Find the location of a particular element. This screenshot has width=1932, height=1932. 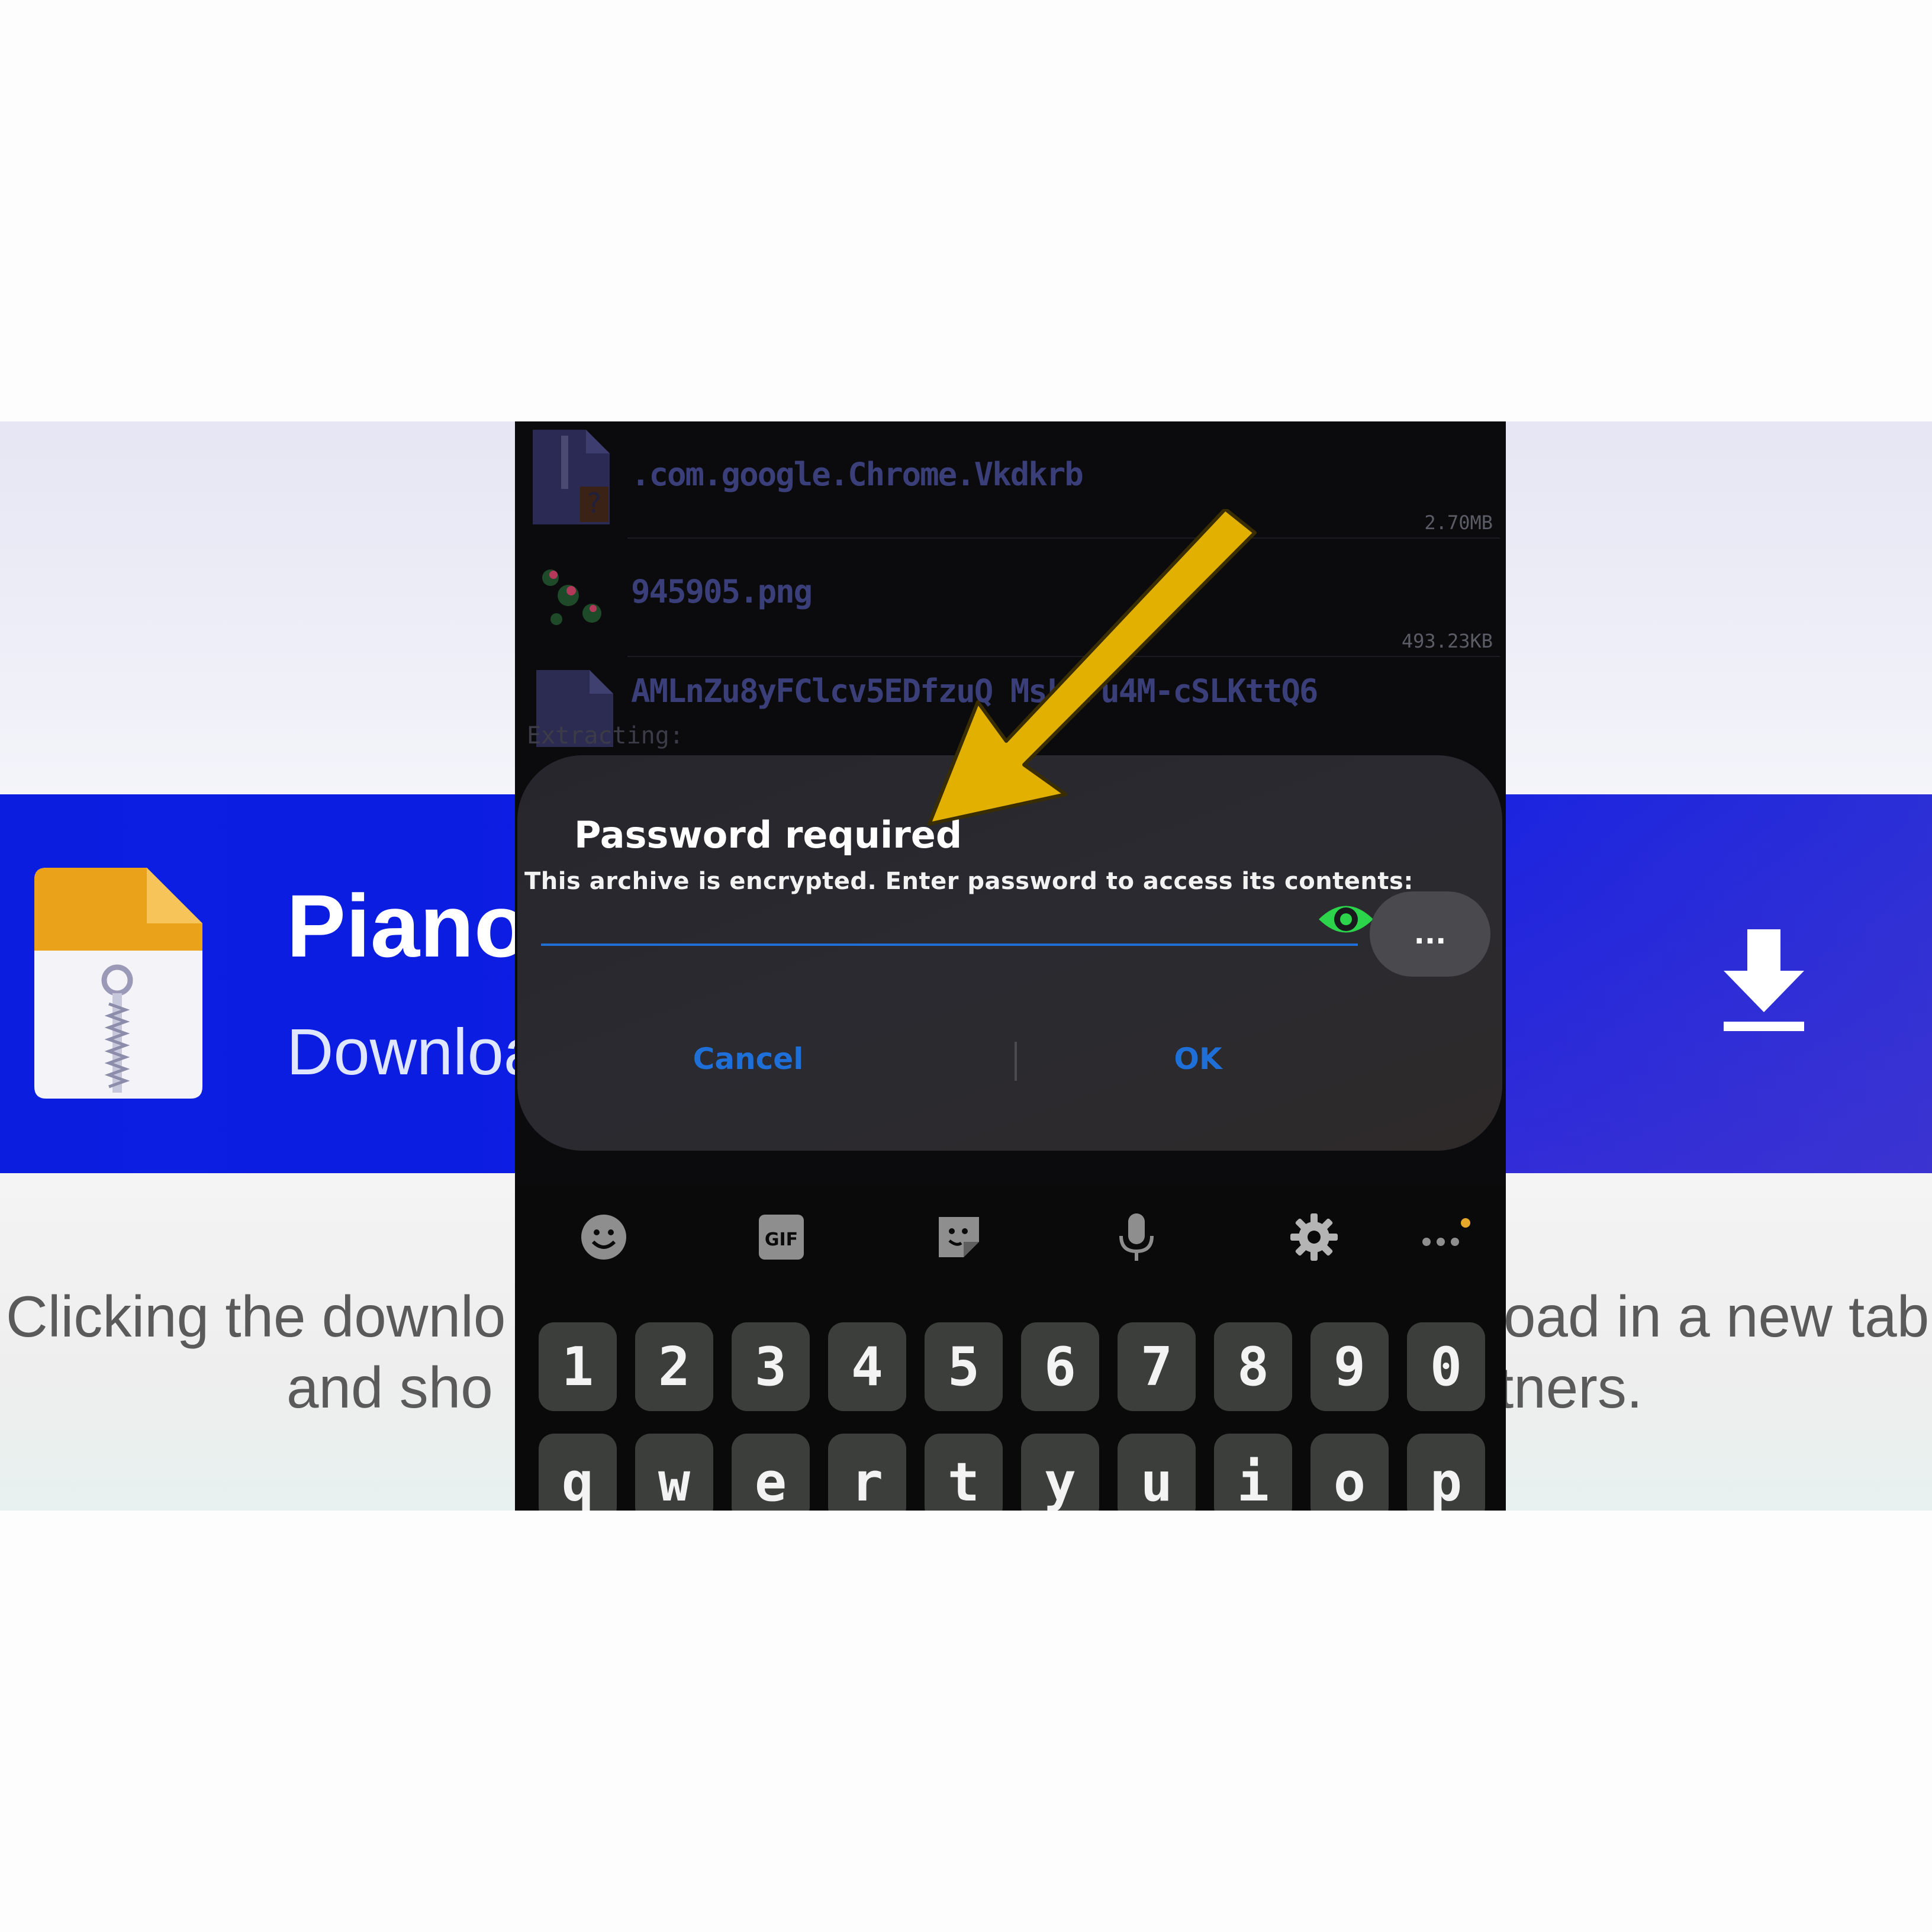

more-options-icon is located at coordinates (1444, 1237).